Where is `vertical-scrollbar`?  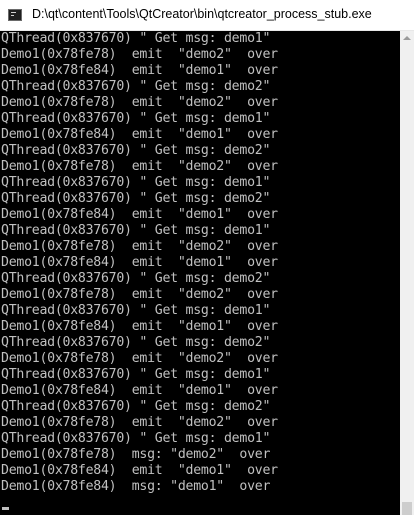
vertical-scrollbar is located at coordinates (407, 273).